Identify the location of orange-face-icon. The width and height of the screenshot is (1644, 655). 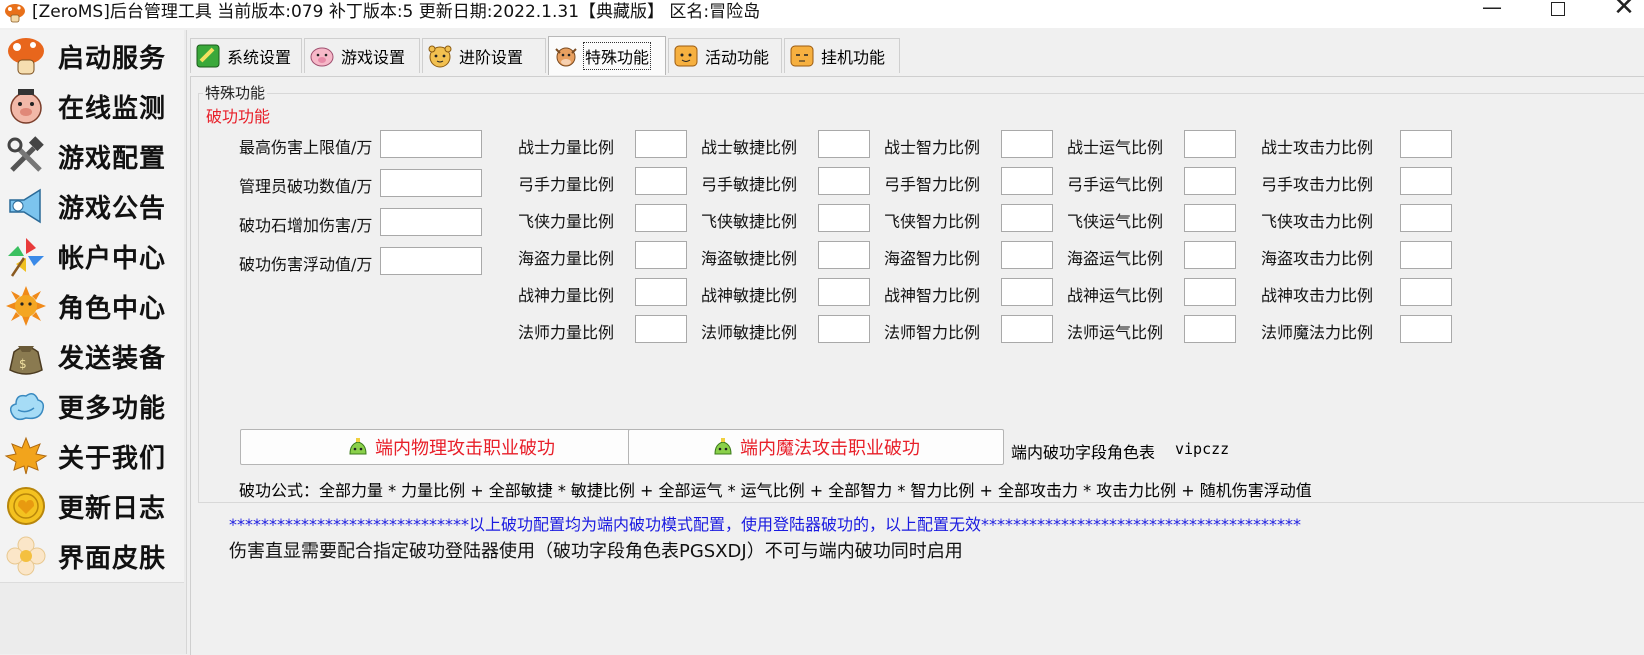
(802, 56).